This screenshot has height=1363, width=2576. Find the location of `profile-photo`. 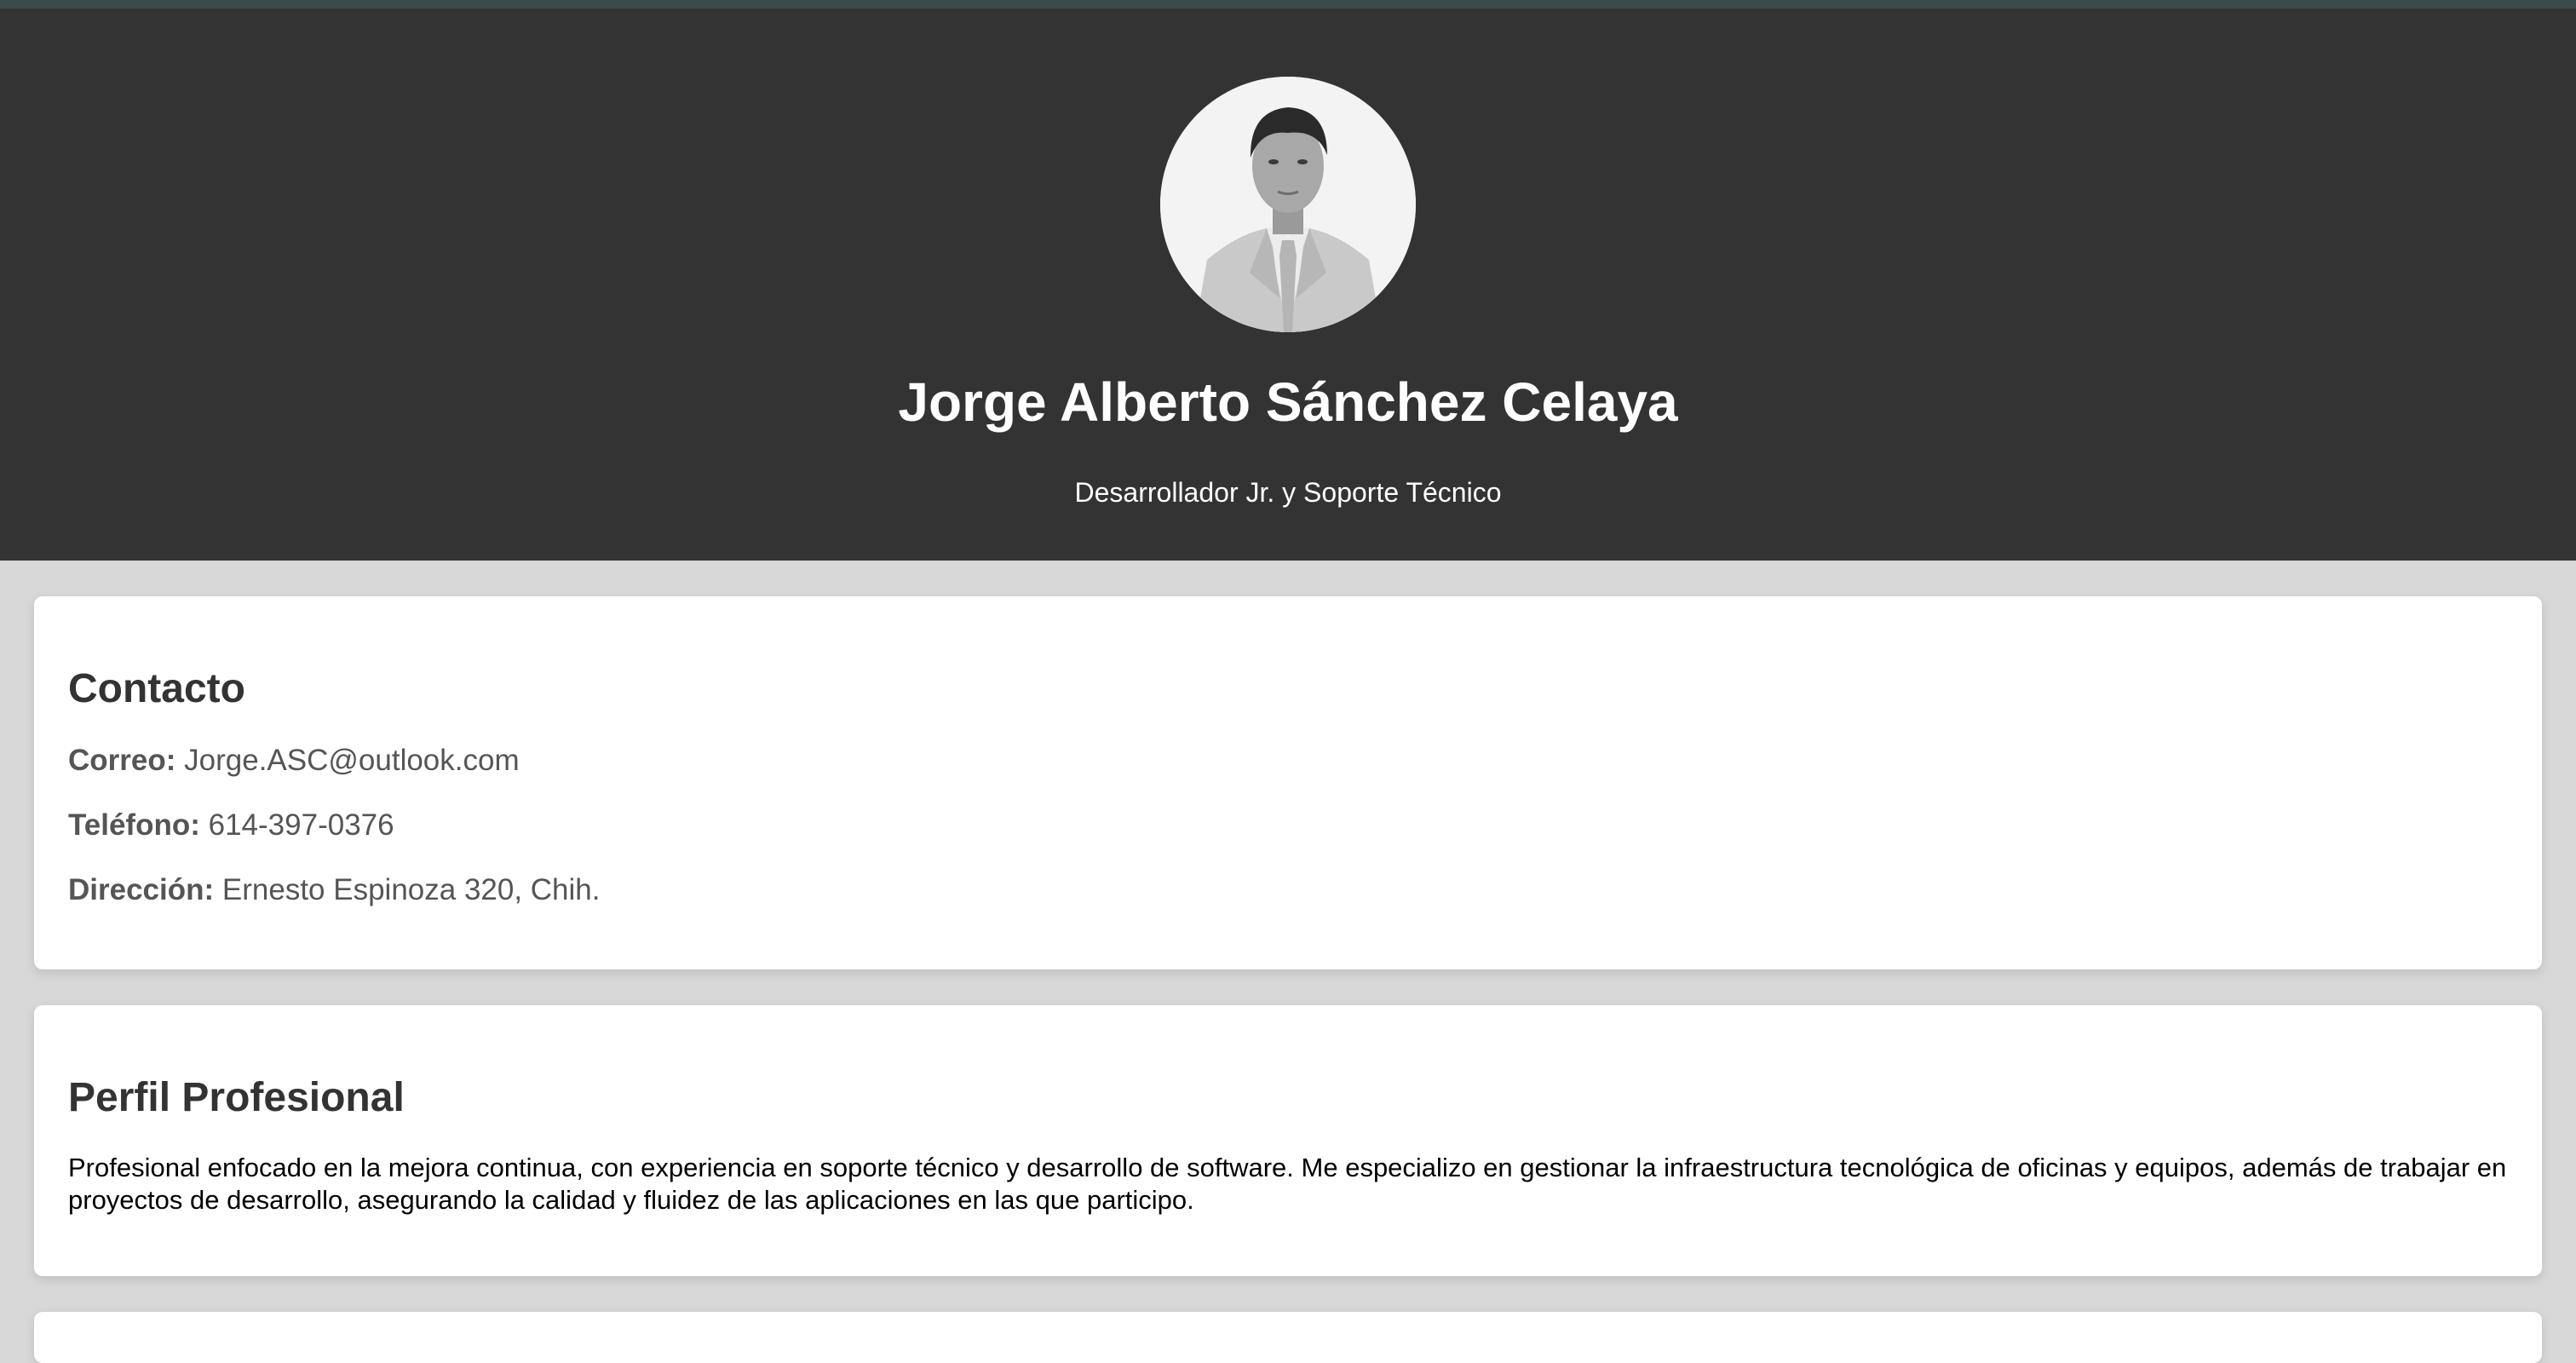

profile-photo is located at coordinates (1288, 205).